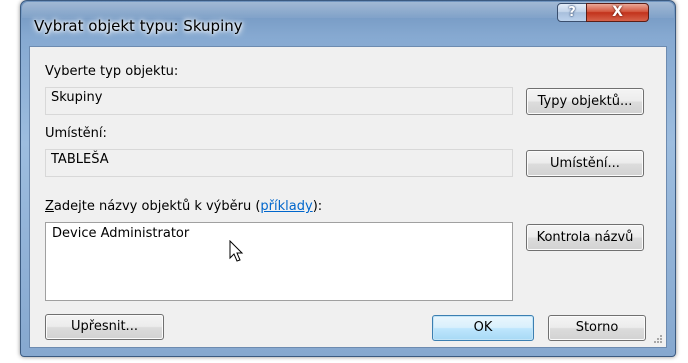  What do you see at coordinates (597, 328) in the screenshot?
I see `cancel-button: Storno` at bounding box center [597, 328].